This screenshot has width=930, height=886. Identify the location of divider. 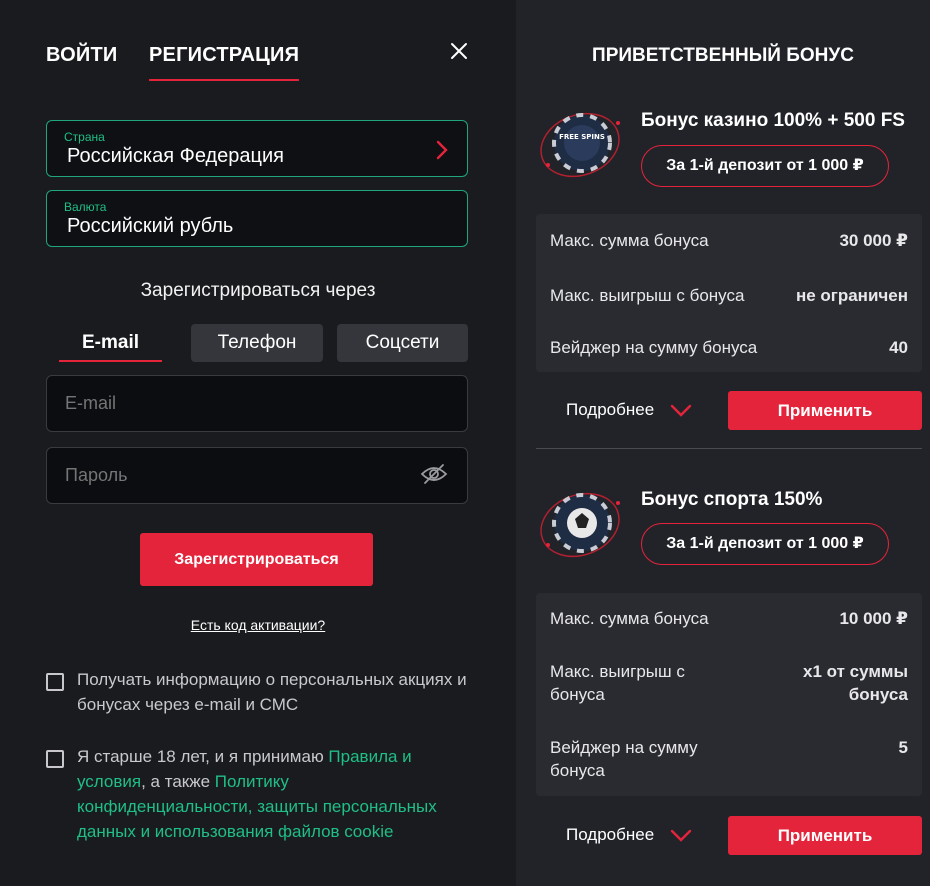
(729, 448).